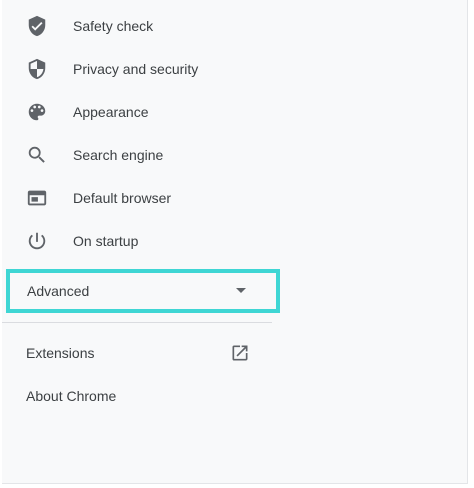 The image size is (474, 488). I want to click on nav-item-default-browser: Default browser, so click(147, 198).